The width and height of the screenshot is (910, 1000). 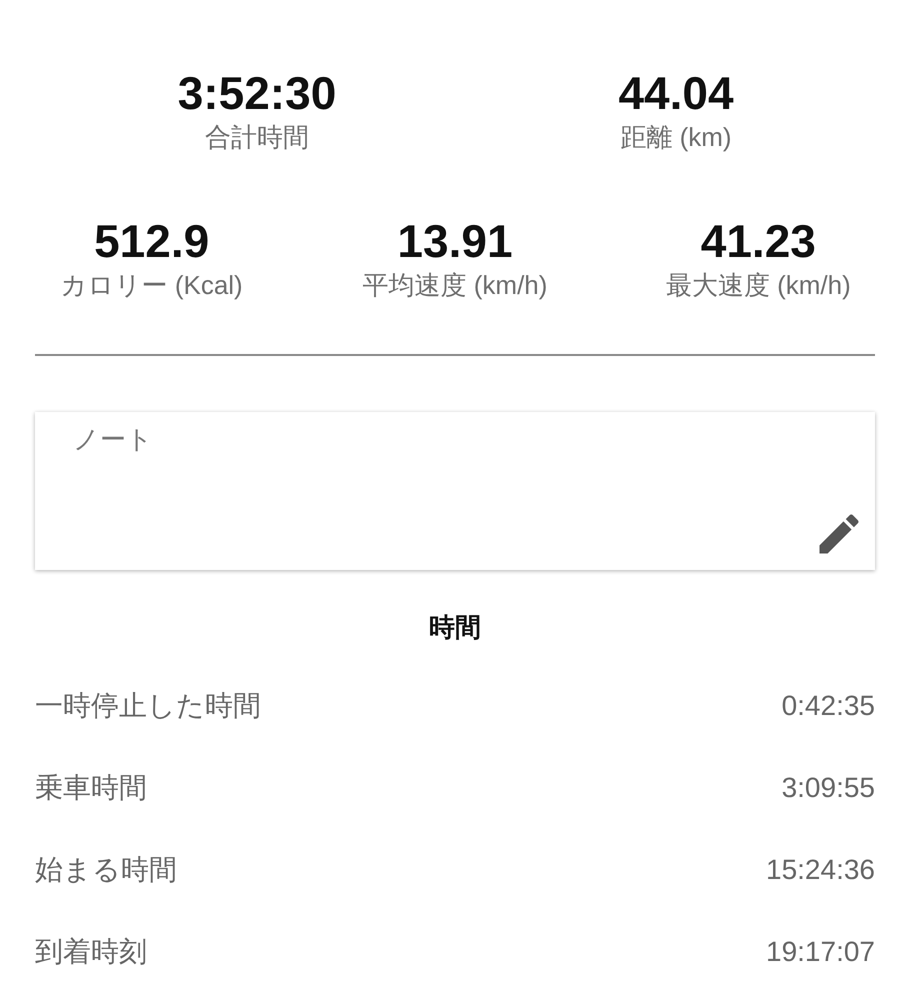 I want to click on section-title: 時間, so click(x=455, y=627).